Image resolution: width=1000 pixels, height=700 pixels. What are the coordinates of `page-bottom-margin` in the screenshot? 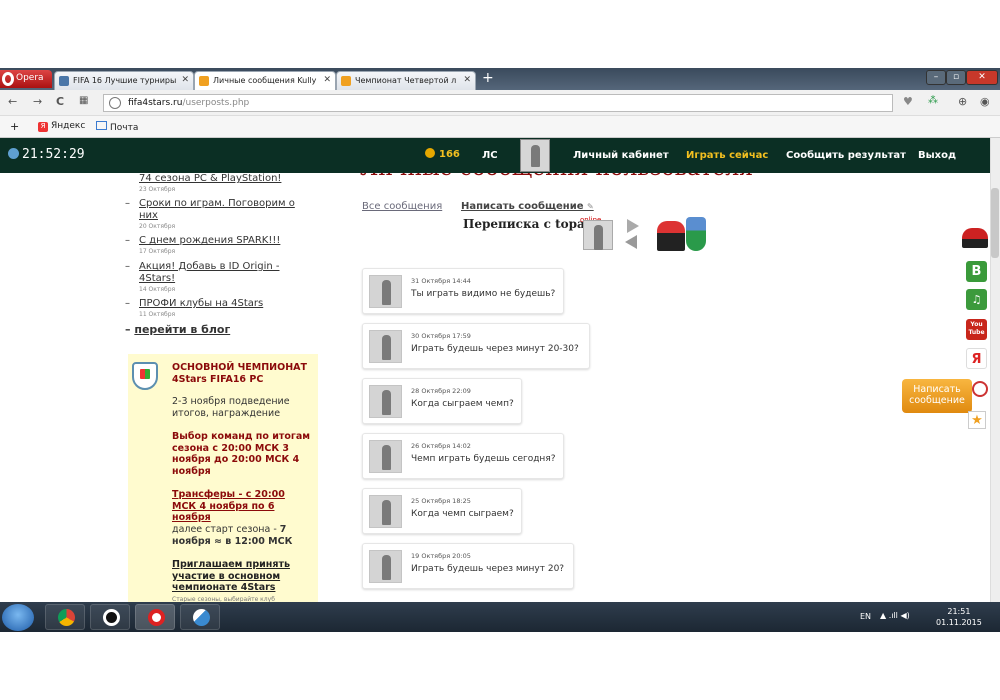 It's located at (500, 666).